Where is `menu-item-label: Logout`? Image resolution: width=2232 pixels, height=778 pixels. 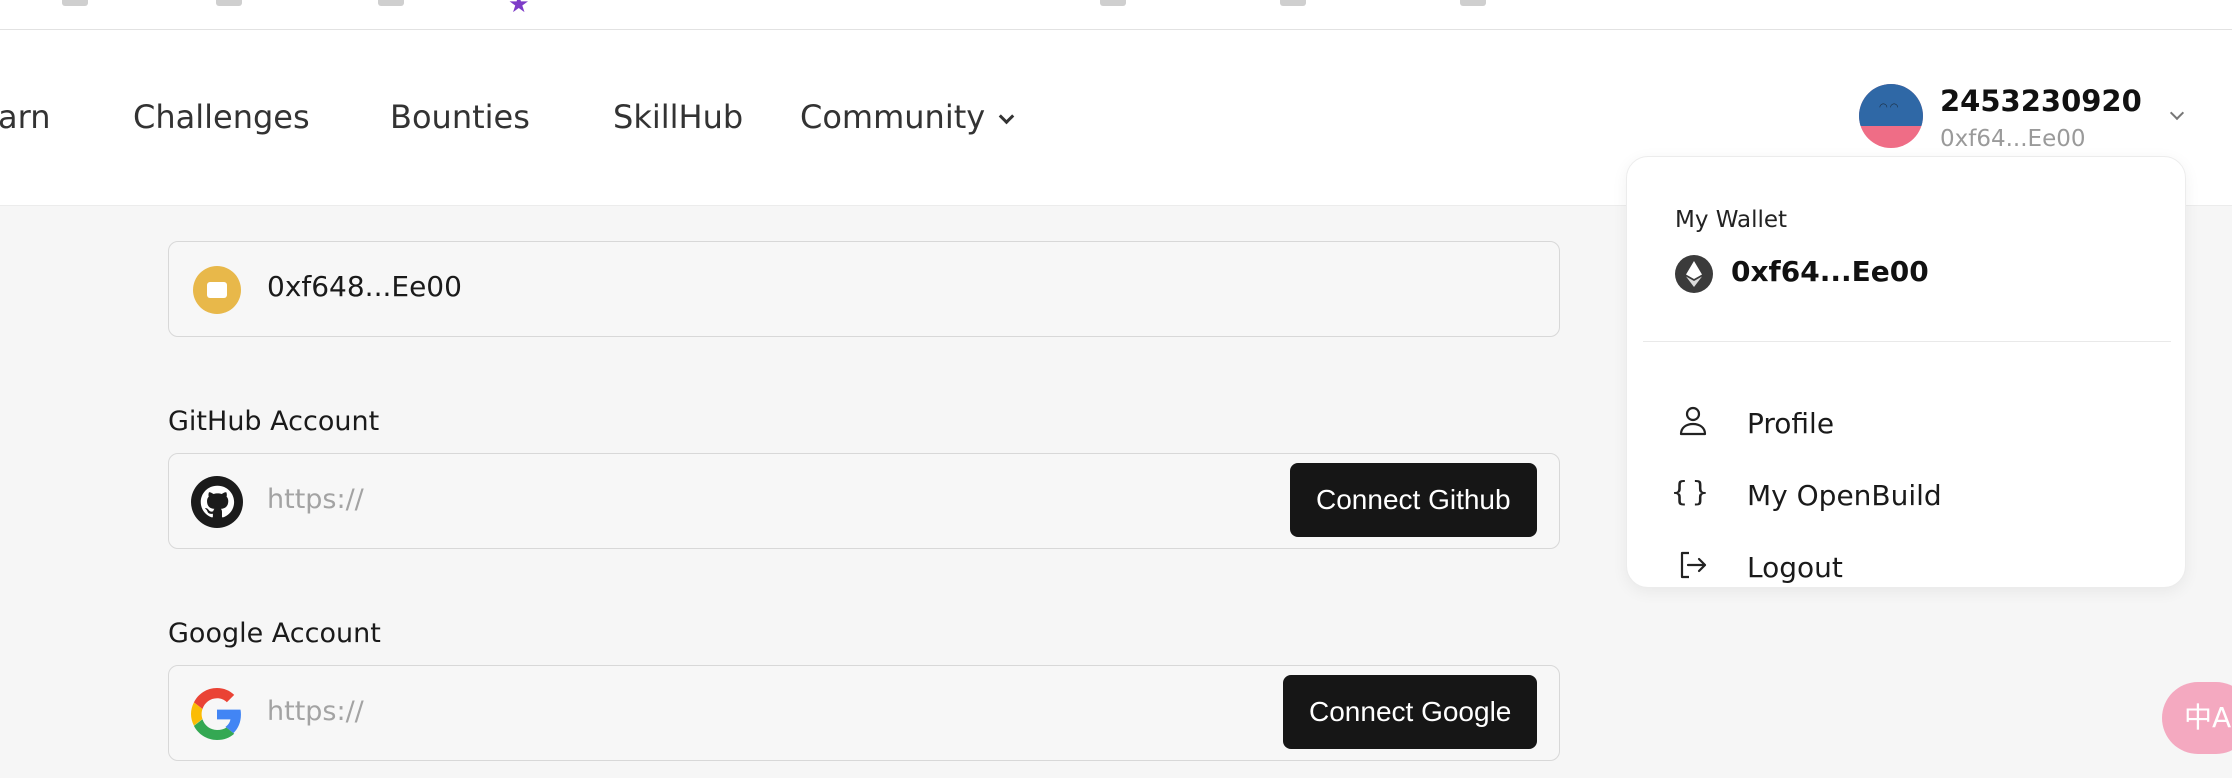 menu-item-label: Logout is located at coordinates (1795, 567).